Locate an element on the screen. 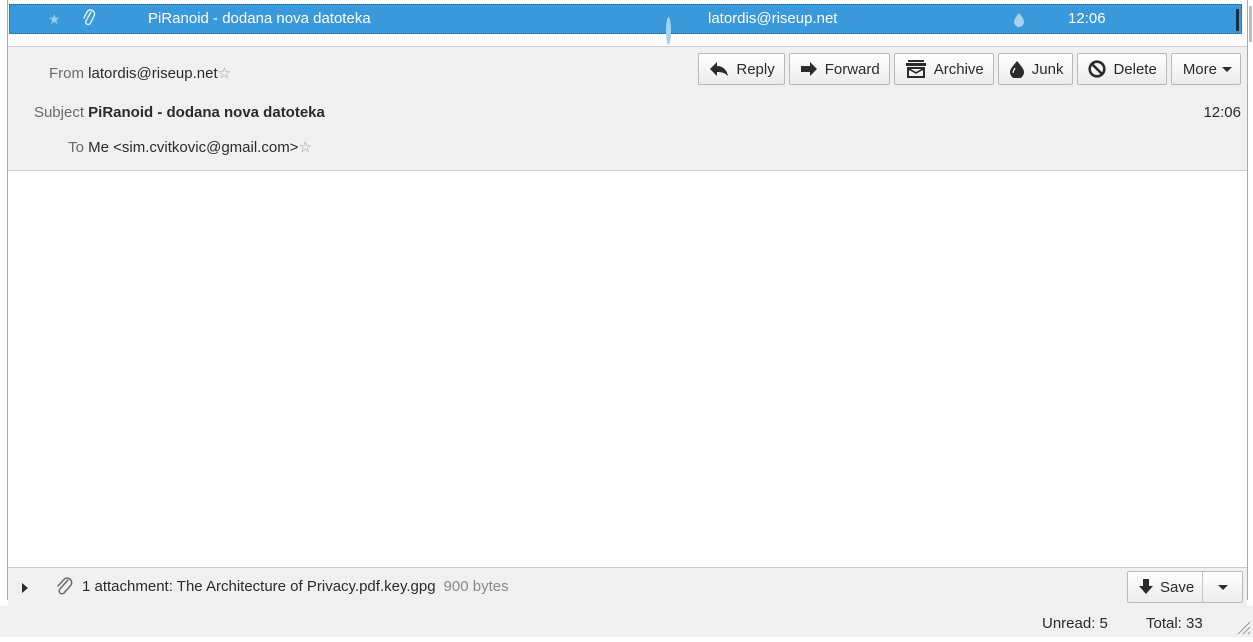 Image resolution: width=1253 pixels, height=642 pixels. subject-line: Subject PiRanoid - dodana nova datoteka is located at coordinates (170, 113).